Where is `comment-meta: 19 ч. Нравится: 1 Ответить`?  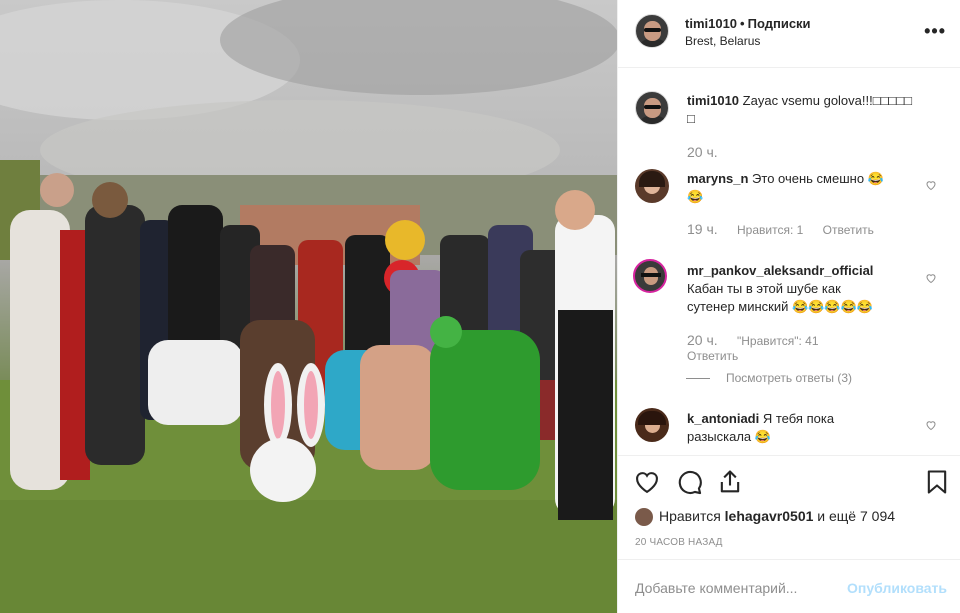 comment-meta: 19 ч. Нравится: 1 Ответить is located at coordinates (788, 229).